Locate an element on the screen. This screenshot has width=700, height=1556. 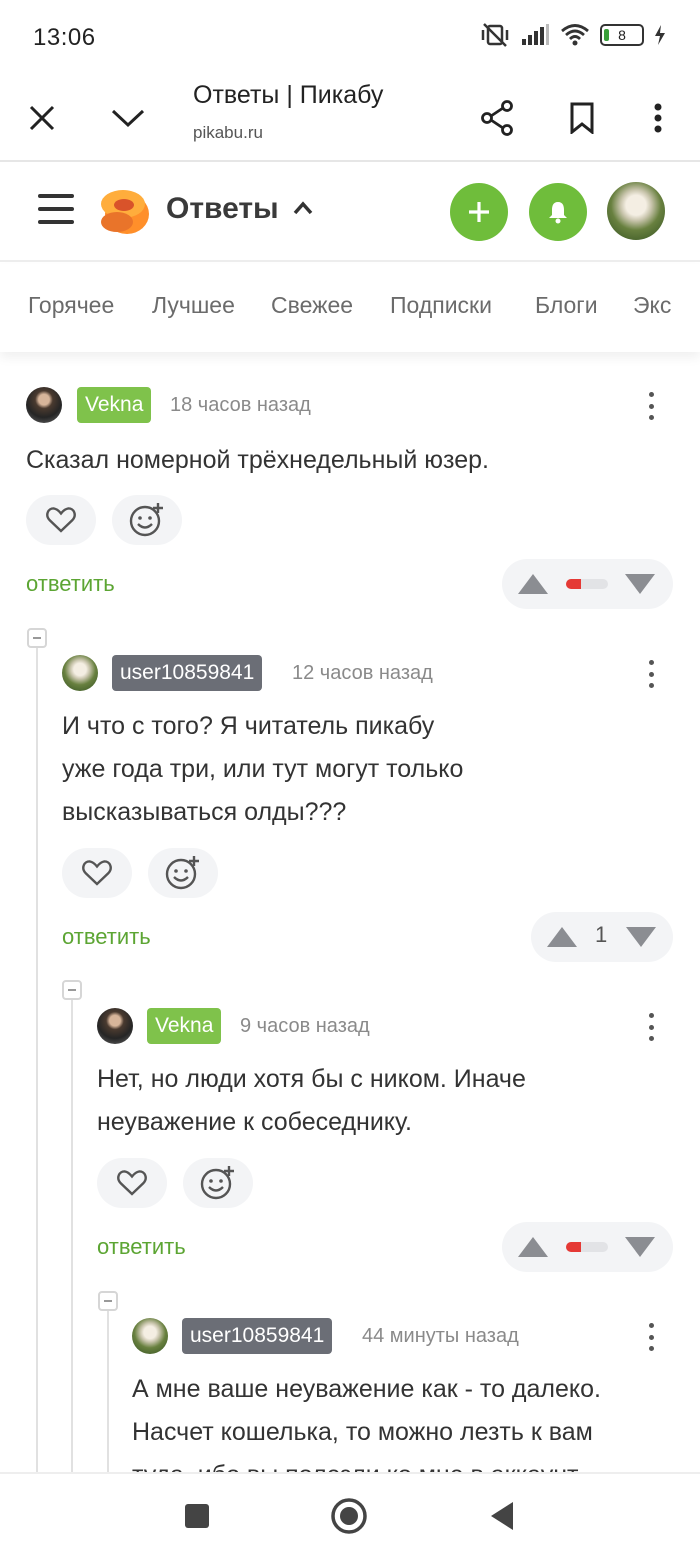
charging-icon is located at coordinates (660, 35).